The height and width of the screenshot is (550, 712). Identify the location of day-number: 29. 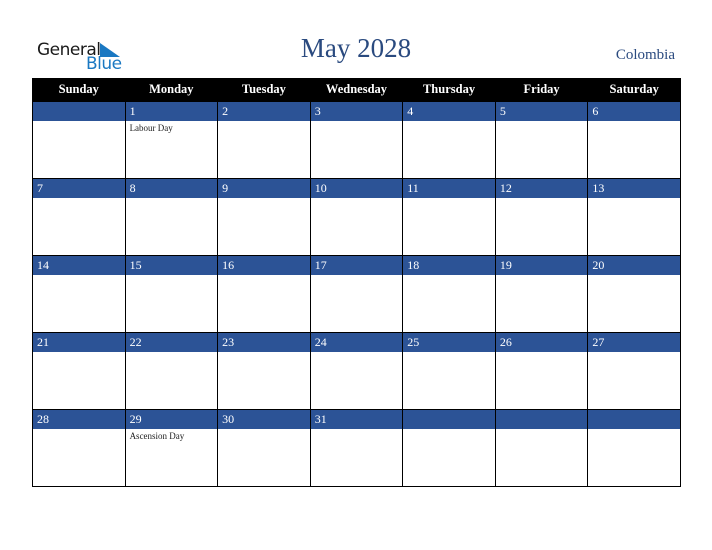
(171, 419).